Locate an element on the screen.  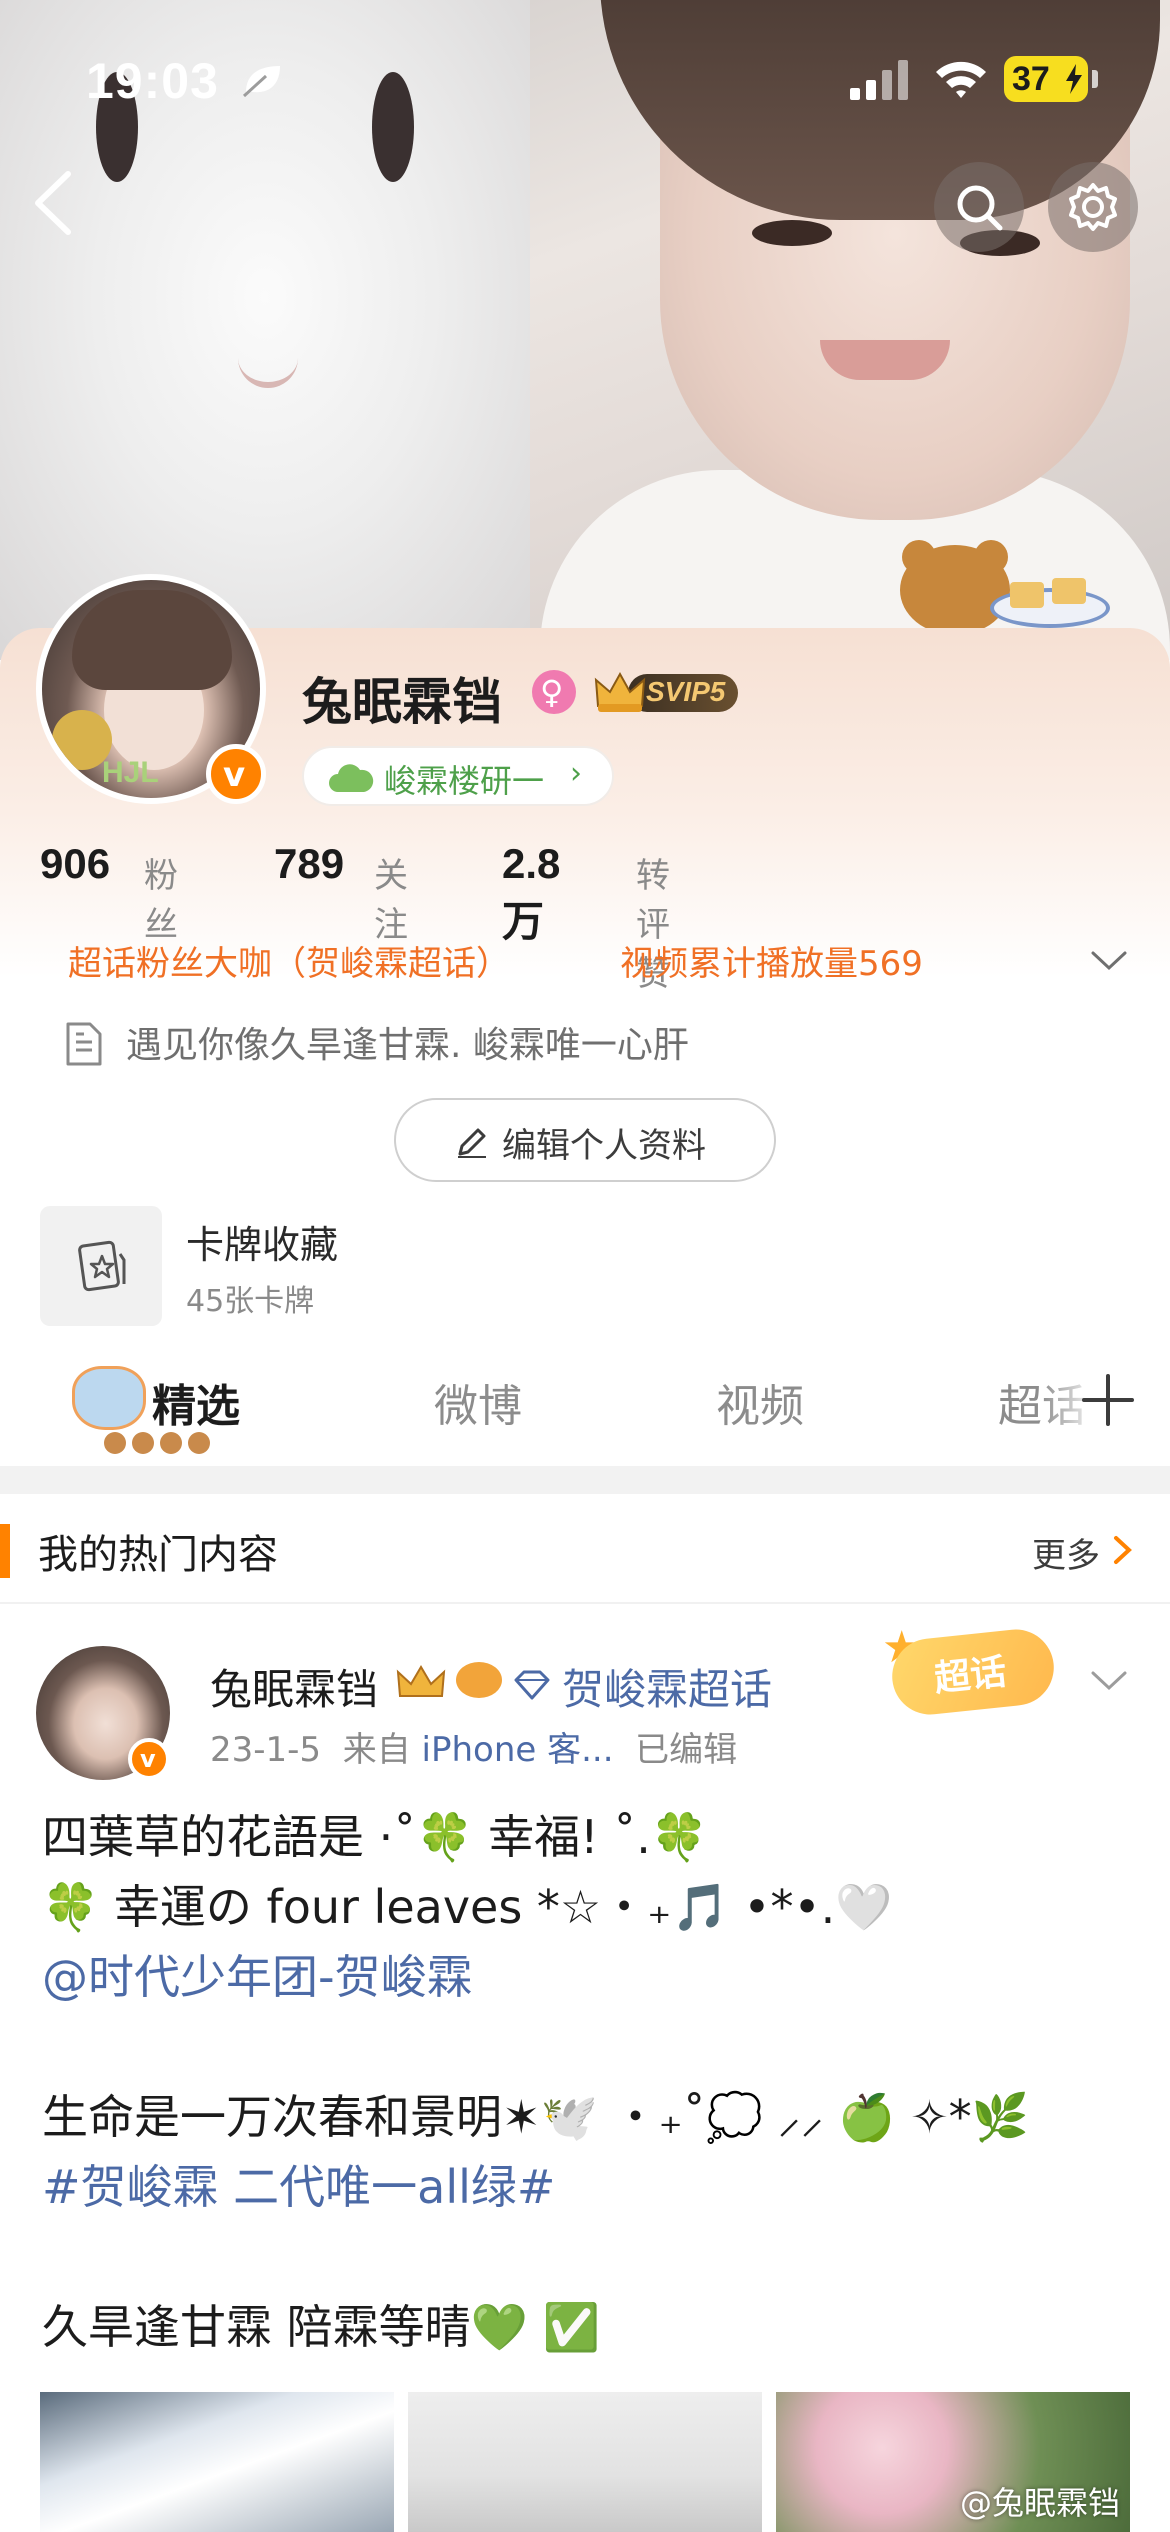
signal-icon is located at coordinates (879, 80).